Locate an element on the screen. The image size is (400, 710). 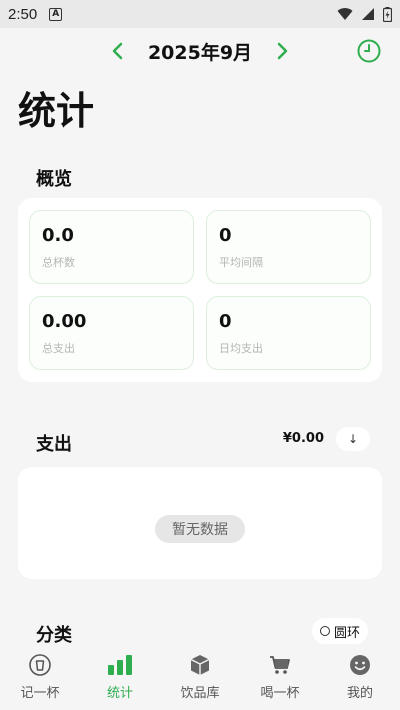
history-button is located at coordinates (369, 51).